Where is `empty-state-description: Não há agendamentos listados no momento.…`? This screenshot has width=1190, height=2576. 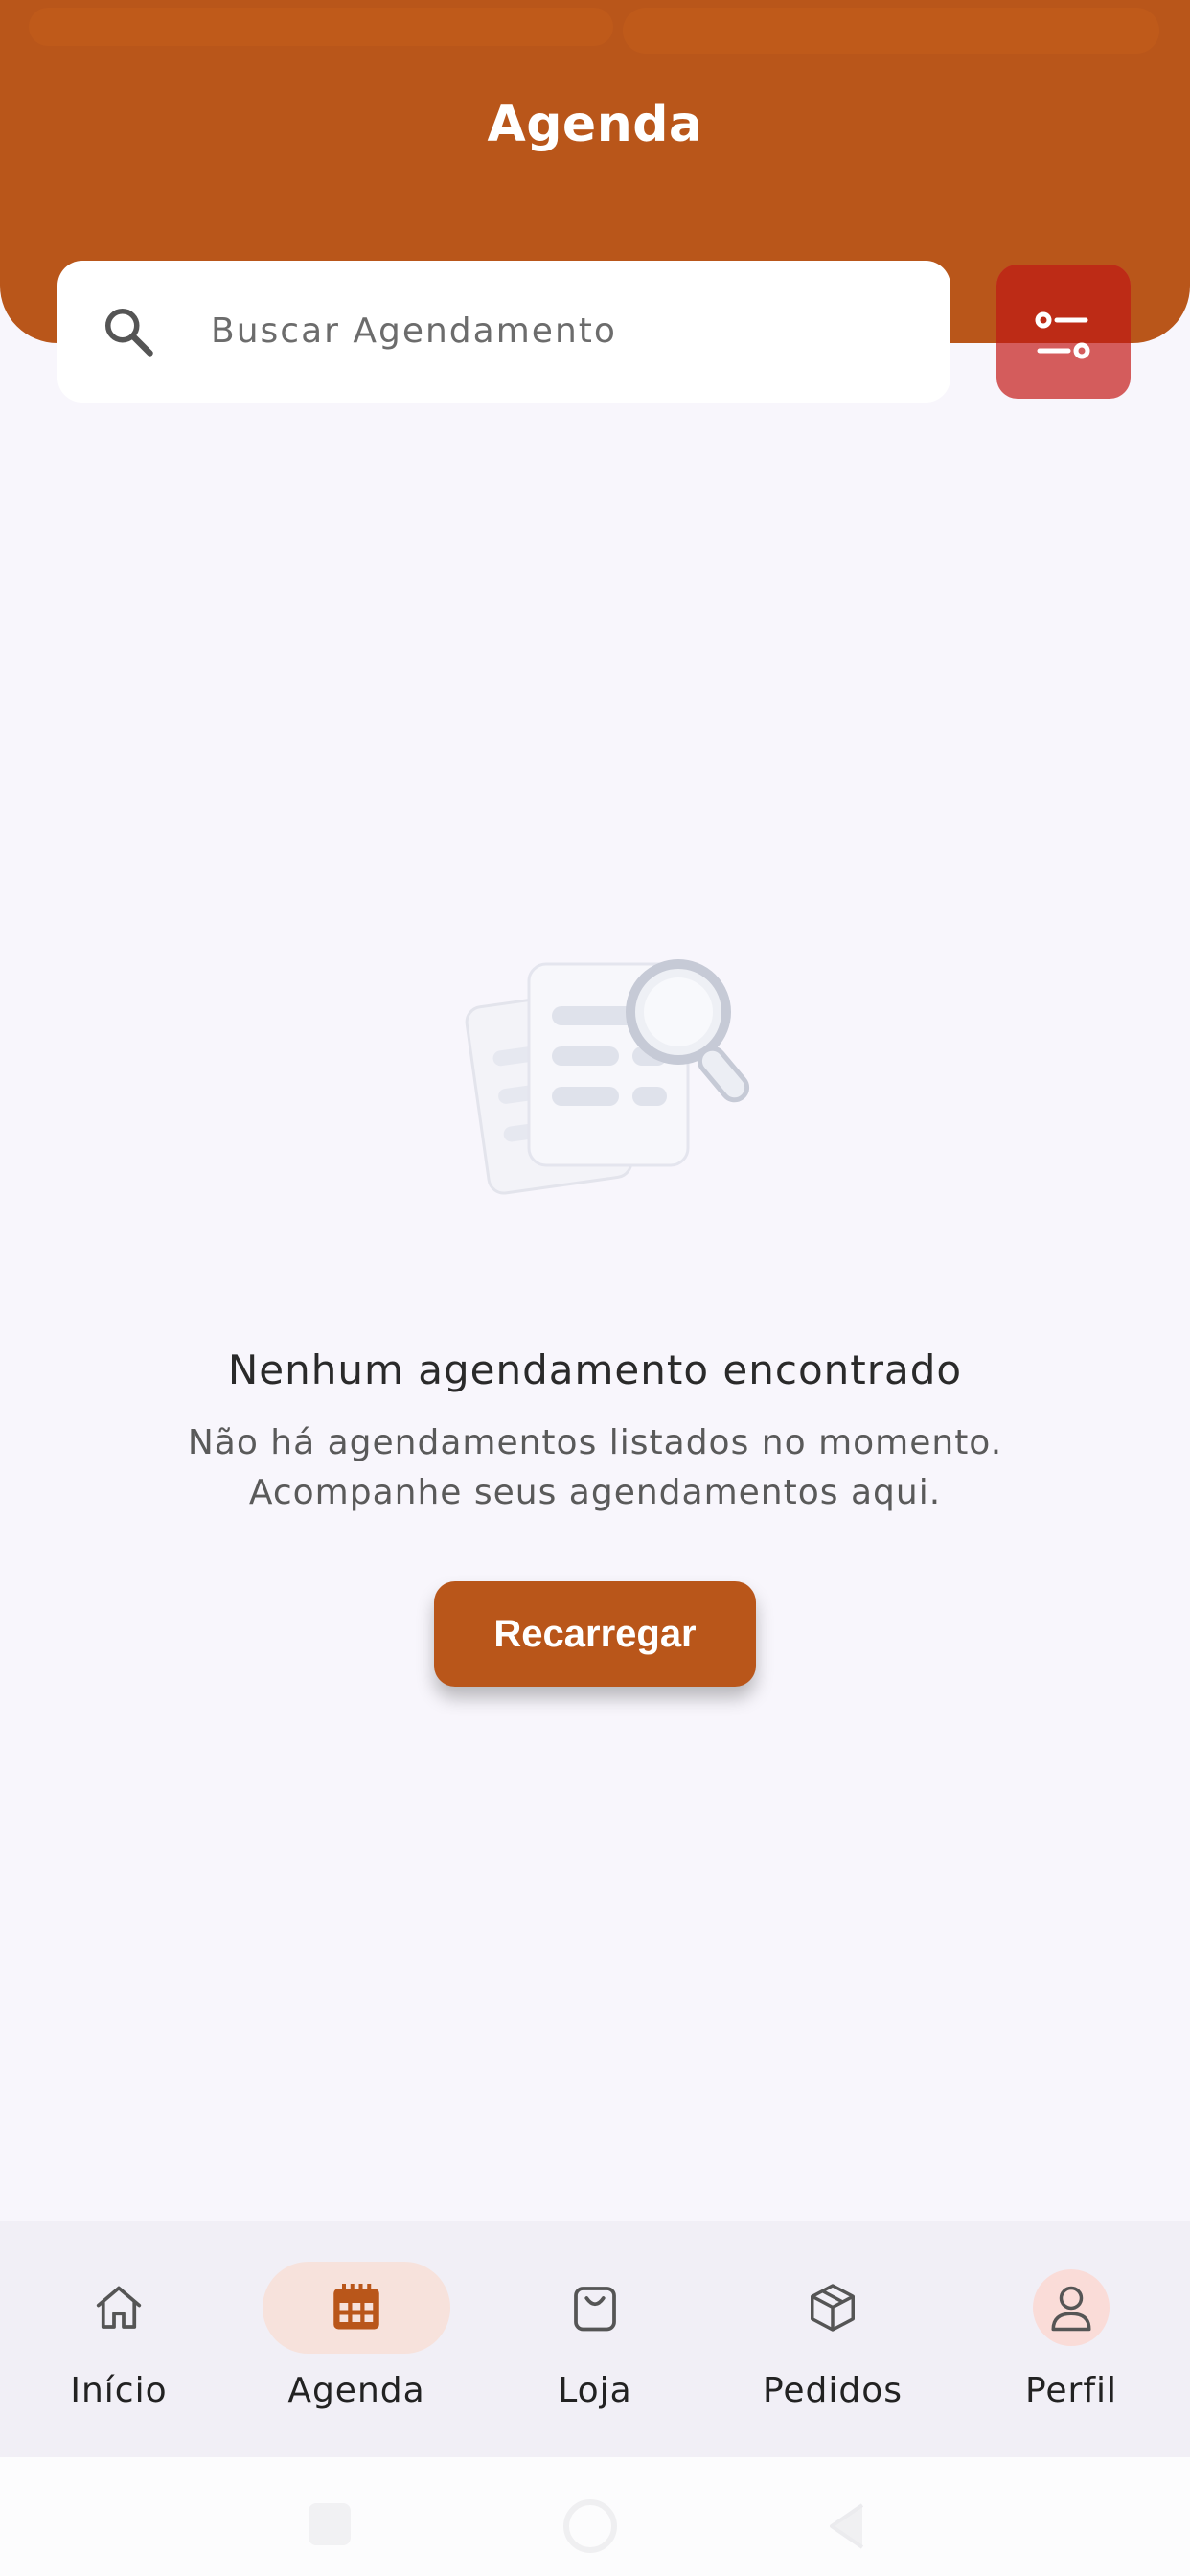
empty-state-description: Não há agendamentos listados no momento.… is located at coordinates (595, 1467).